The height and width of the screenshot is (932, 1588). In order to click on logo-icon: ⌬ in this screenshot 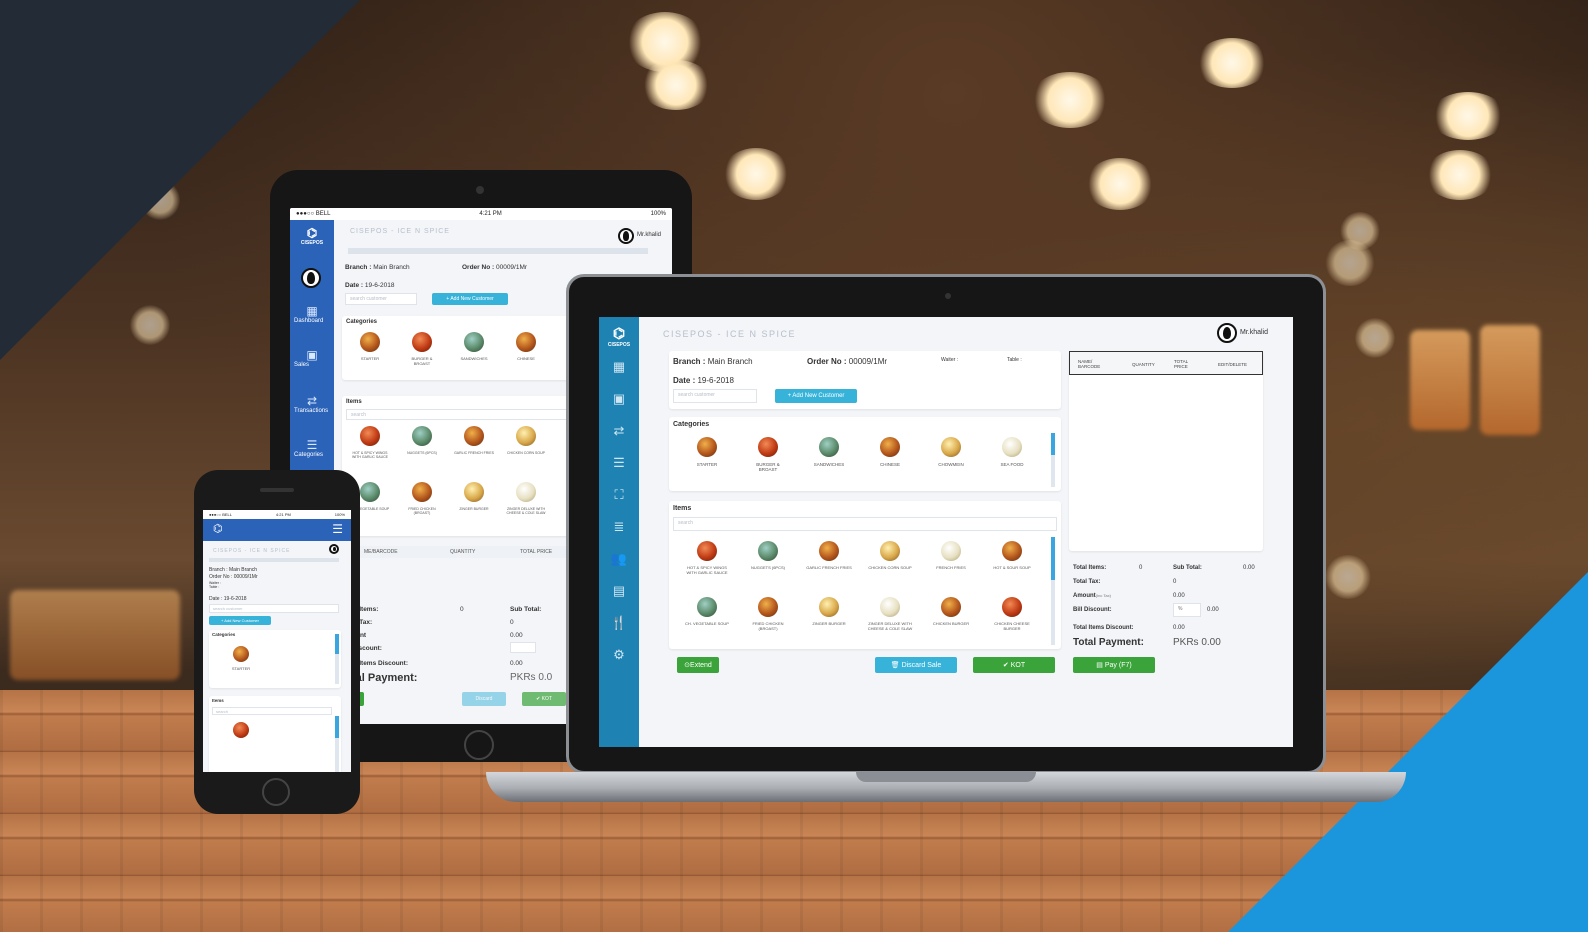, I will do `click(218, 528)`.